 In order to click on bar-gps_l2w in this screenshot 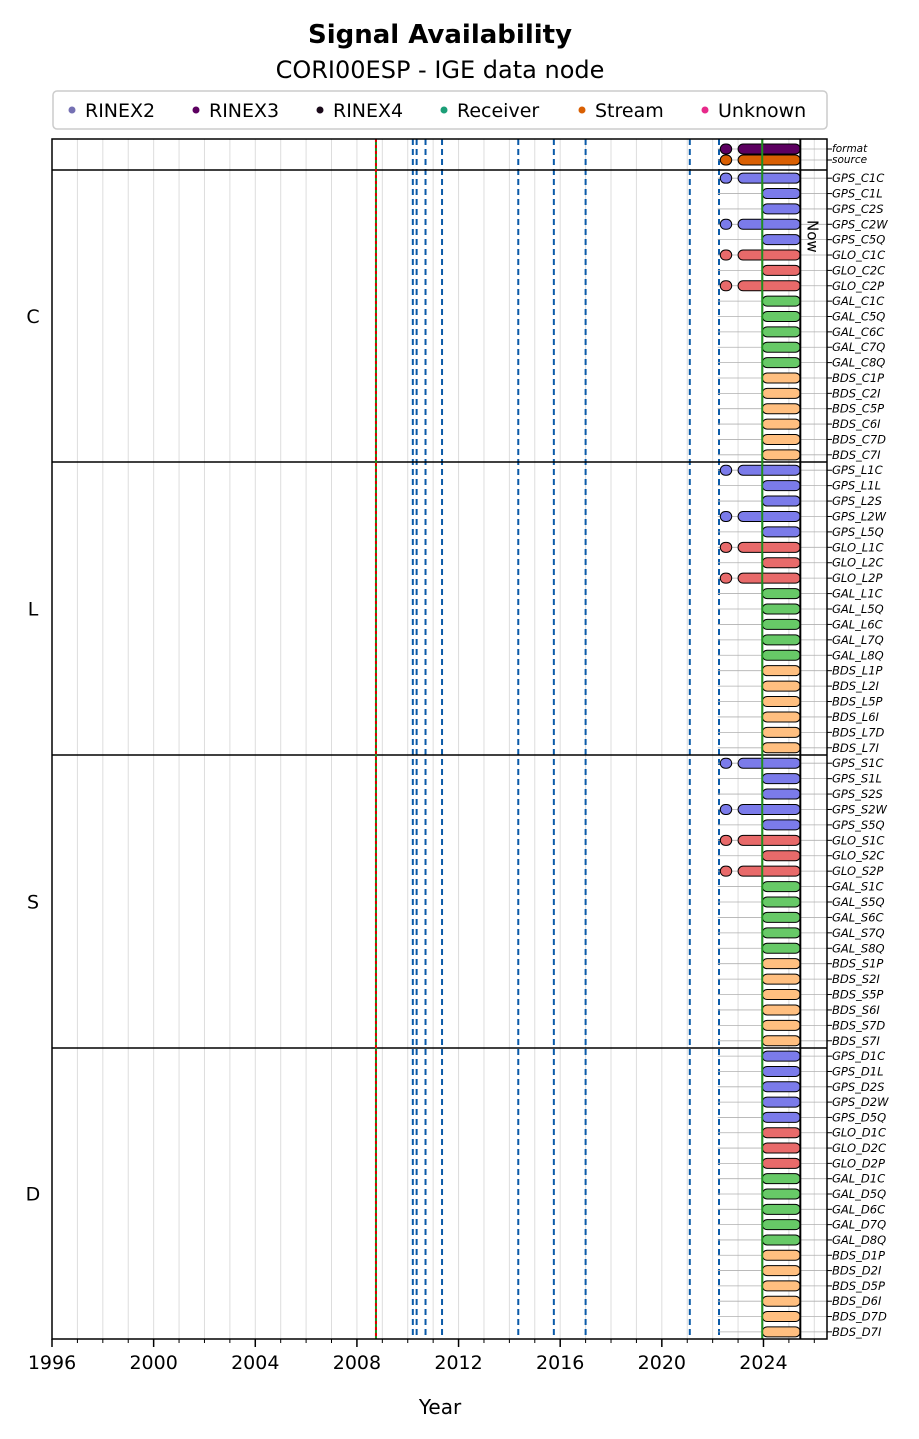, I will do `click(769, 516)`.